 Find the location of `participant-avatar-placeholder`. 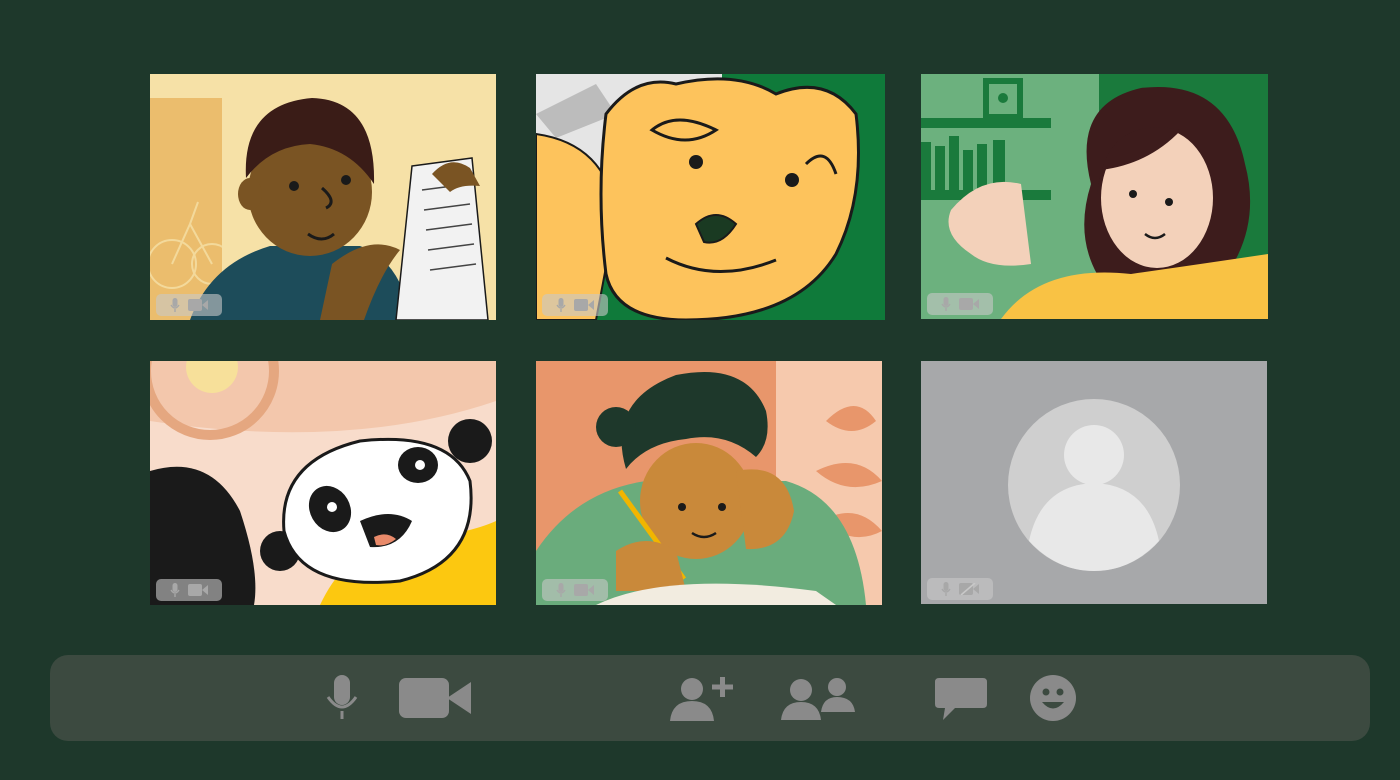

participant-avatar-placeholder is located at coordinates (1094, 482).